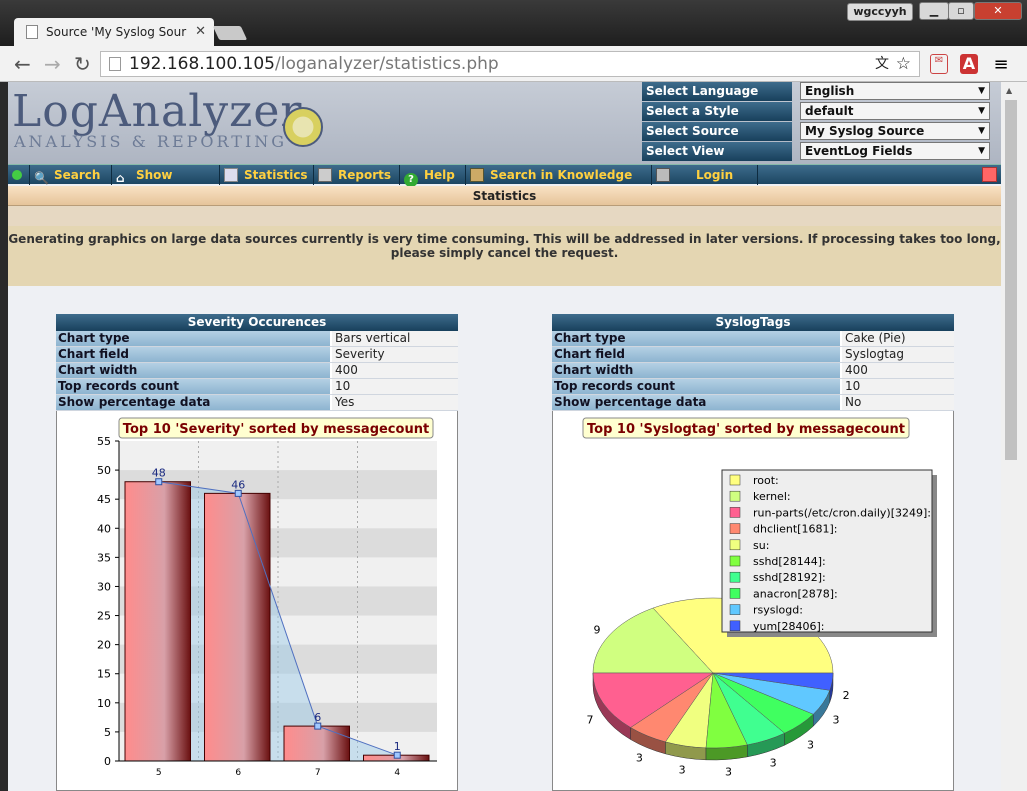  Describe the element at coordinates (151, 141) in the screenshot. I see `logo-subtitle: ANALYSIS & REPORTING` at that location.